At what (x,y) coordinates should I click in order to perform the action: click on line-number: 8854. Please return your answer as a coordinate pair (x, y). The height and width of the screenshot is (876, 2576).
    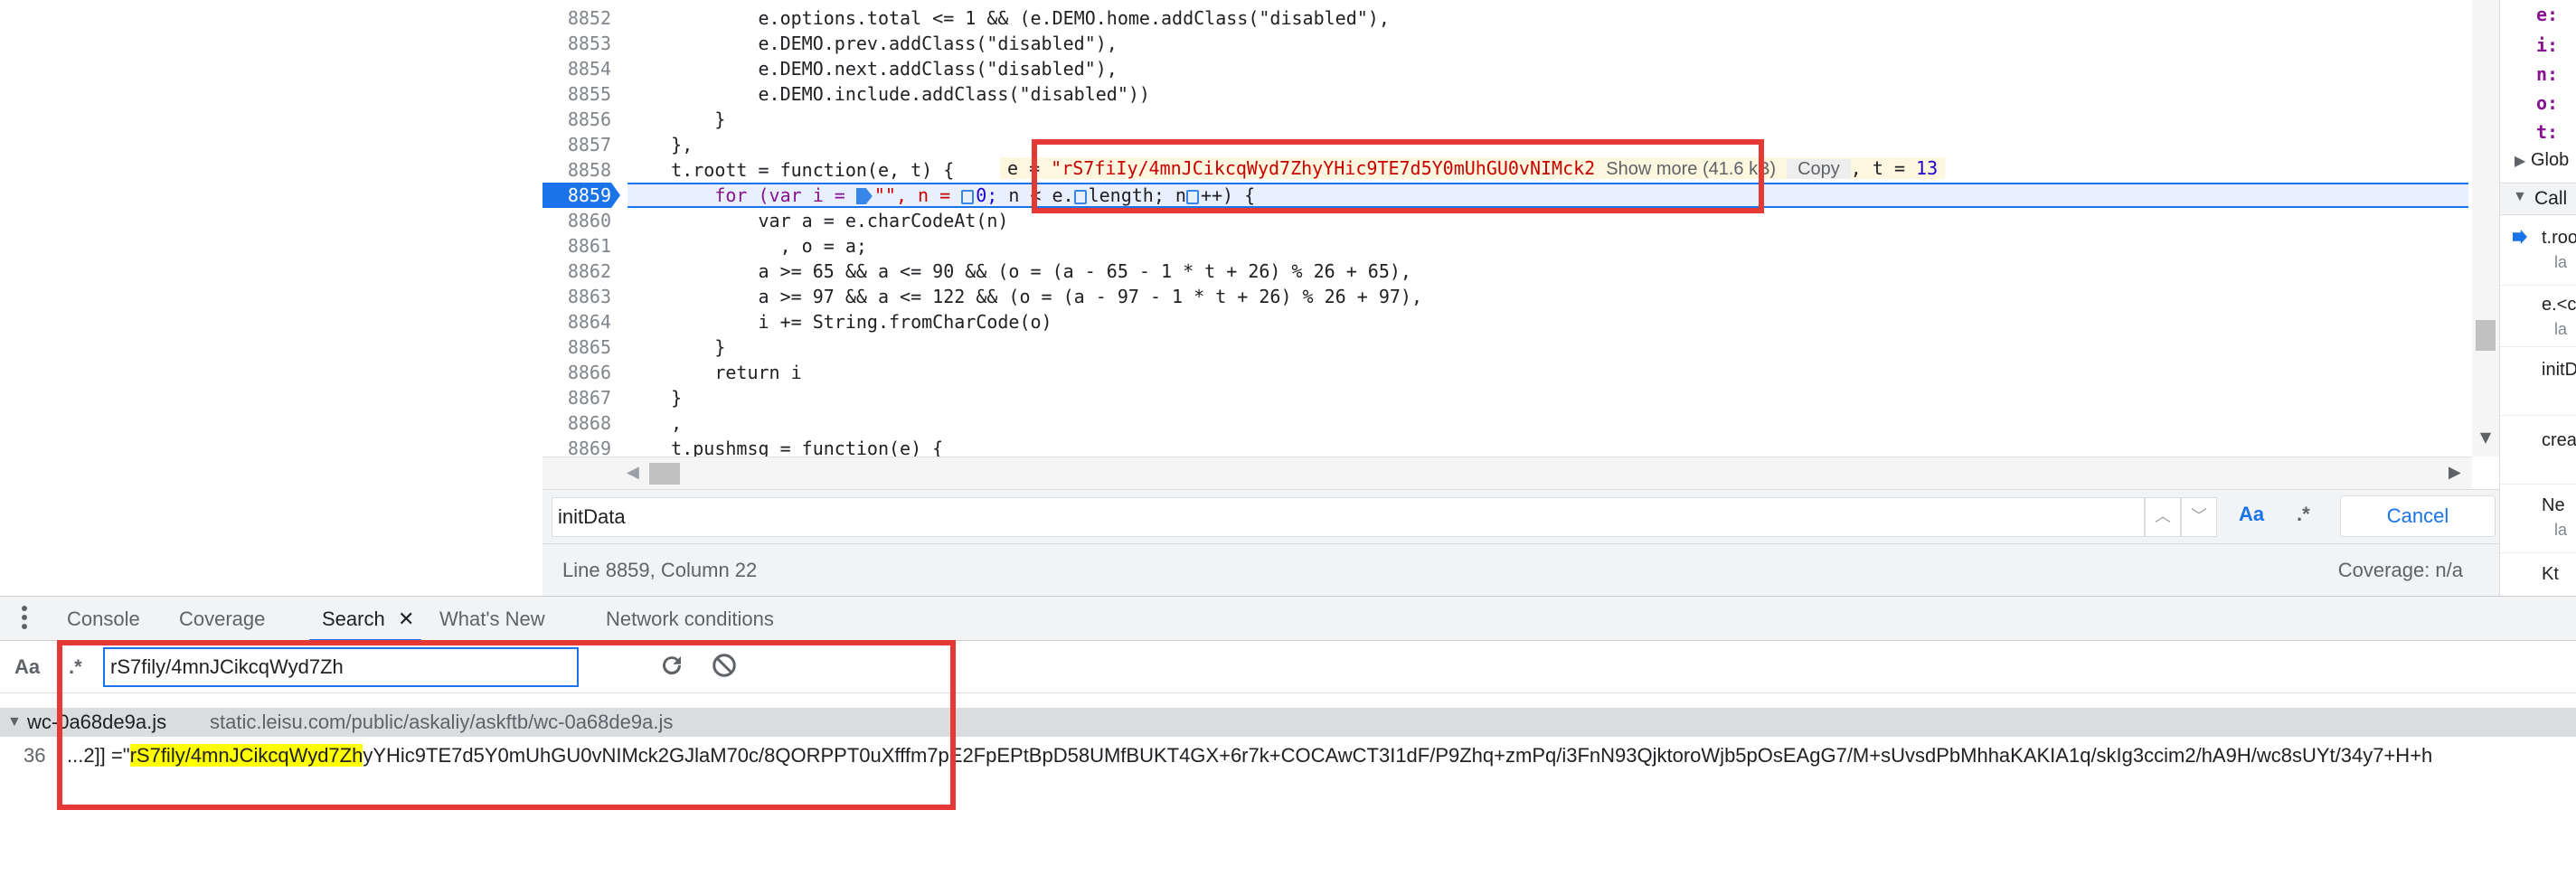
    Looking at the image, I should click on (577, 68).